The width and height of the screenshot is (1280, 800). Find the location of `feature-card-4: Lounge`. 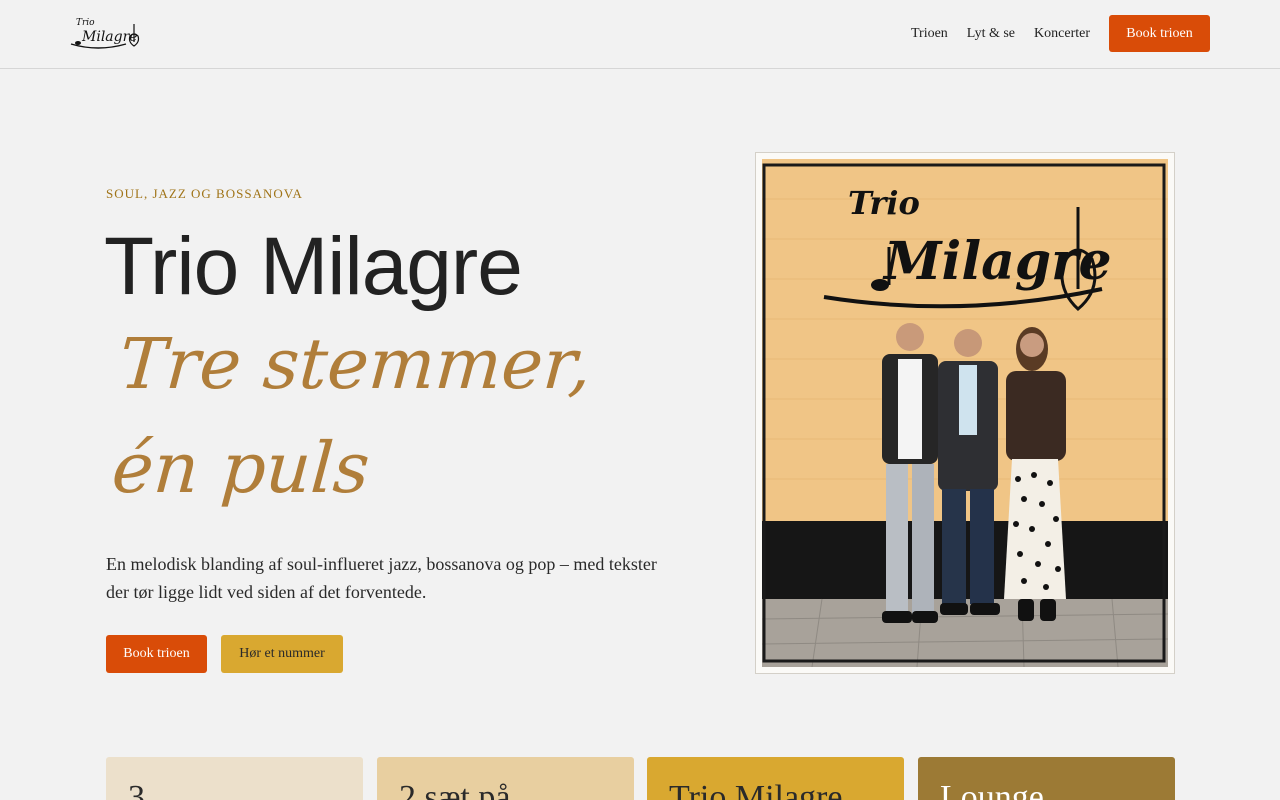

feature-card-4: Lounge is located at coordinates (1046, 778).